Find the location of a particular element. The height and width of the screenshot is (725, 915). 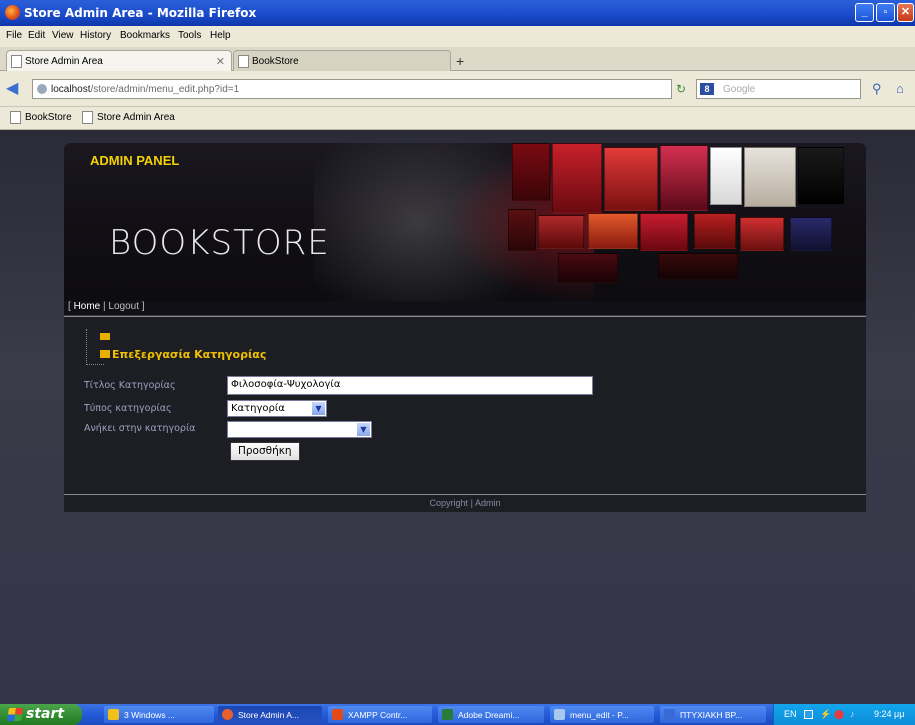

menu-help: Help is located at coordinates (220, 35).